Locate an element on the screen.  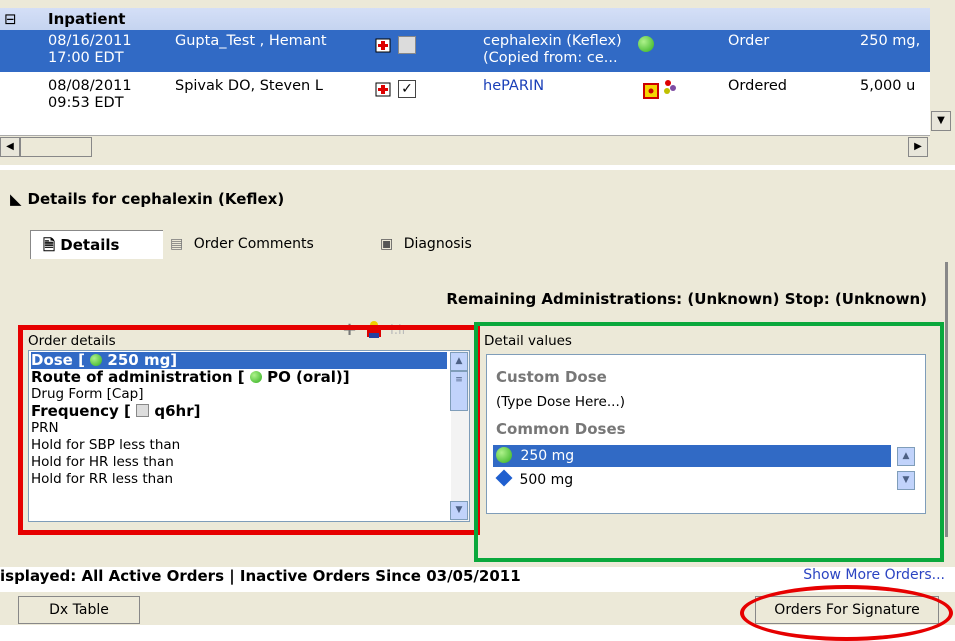
collapse-icon: ⊟ is located at coordinates (10, 19).